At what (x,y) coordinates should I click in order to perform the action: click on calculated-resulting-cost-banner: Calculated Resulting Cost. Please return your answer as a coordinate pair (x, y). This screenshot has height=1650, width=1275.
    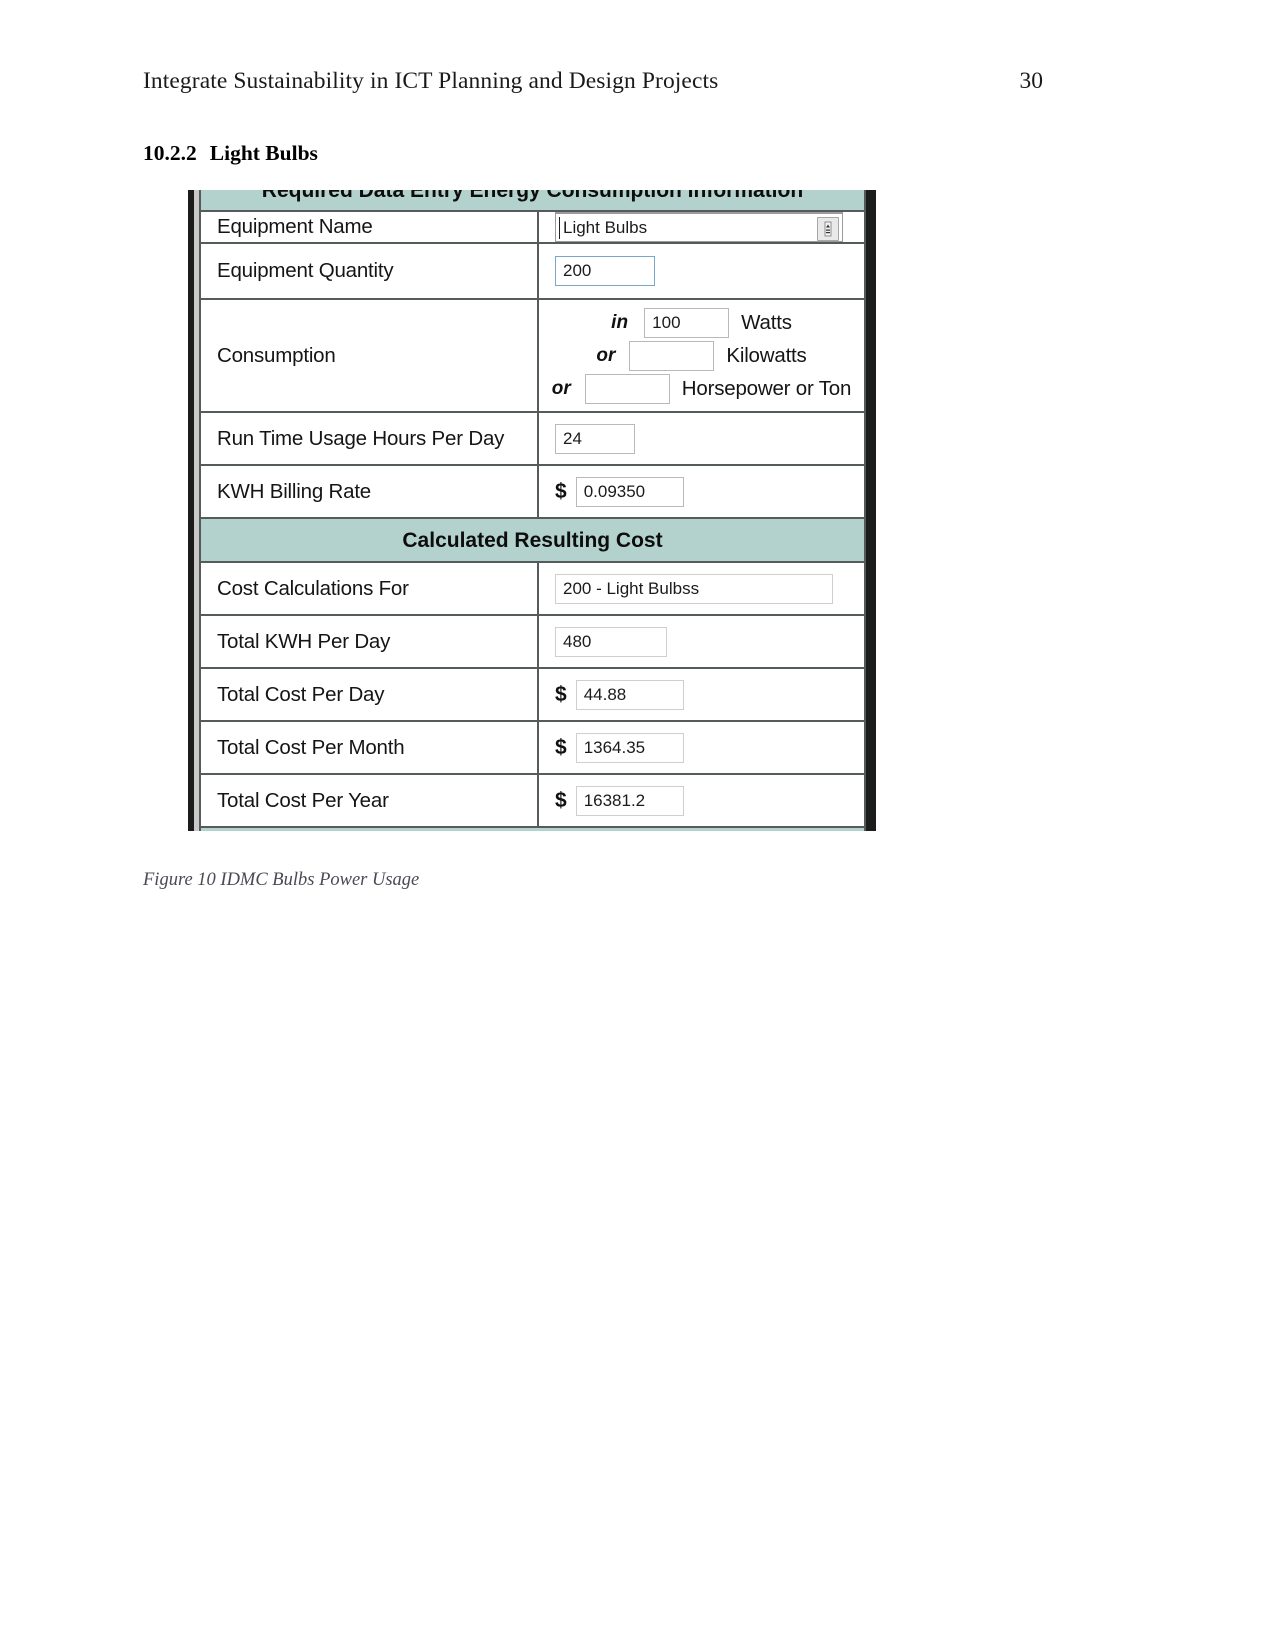
    Looking at the image, I should click on (532, 541).